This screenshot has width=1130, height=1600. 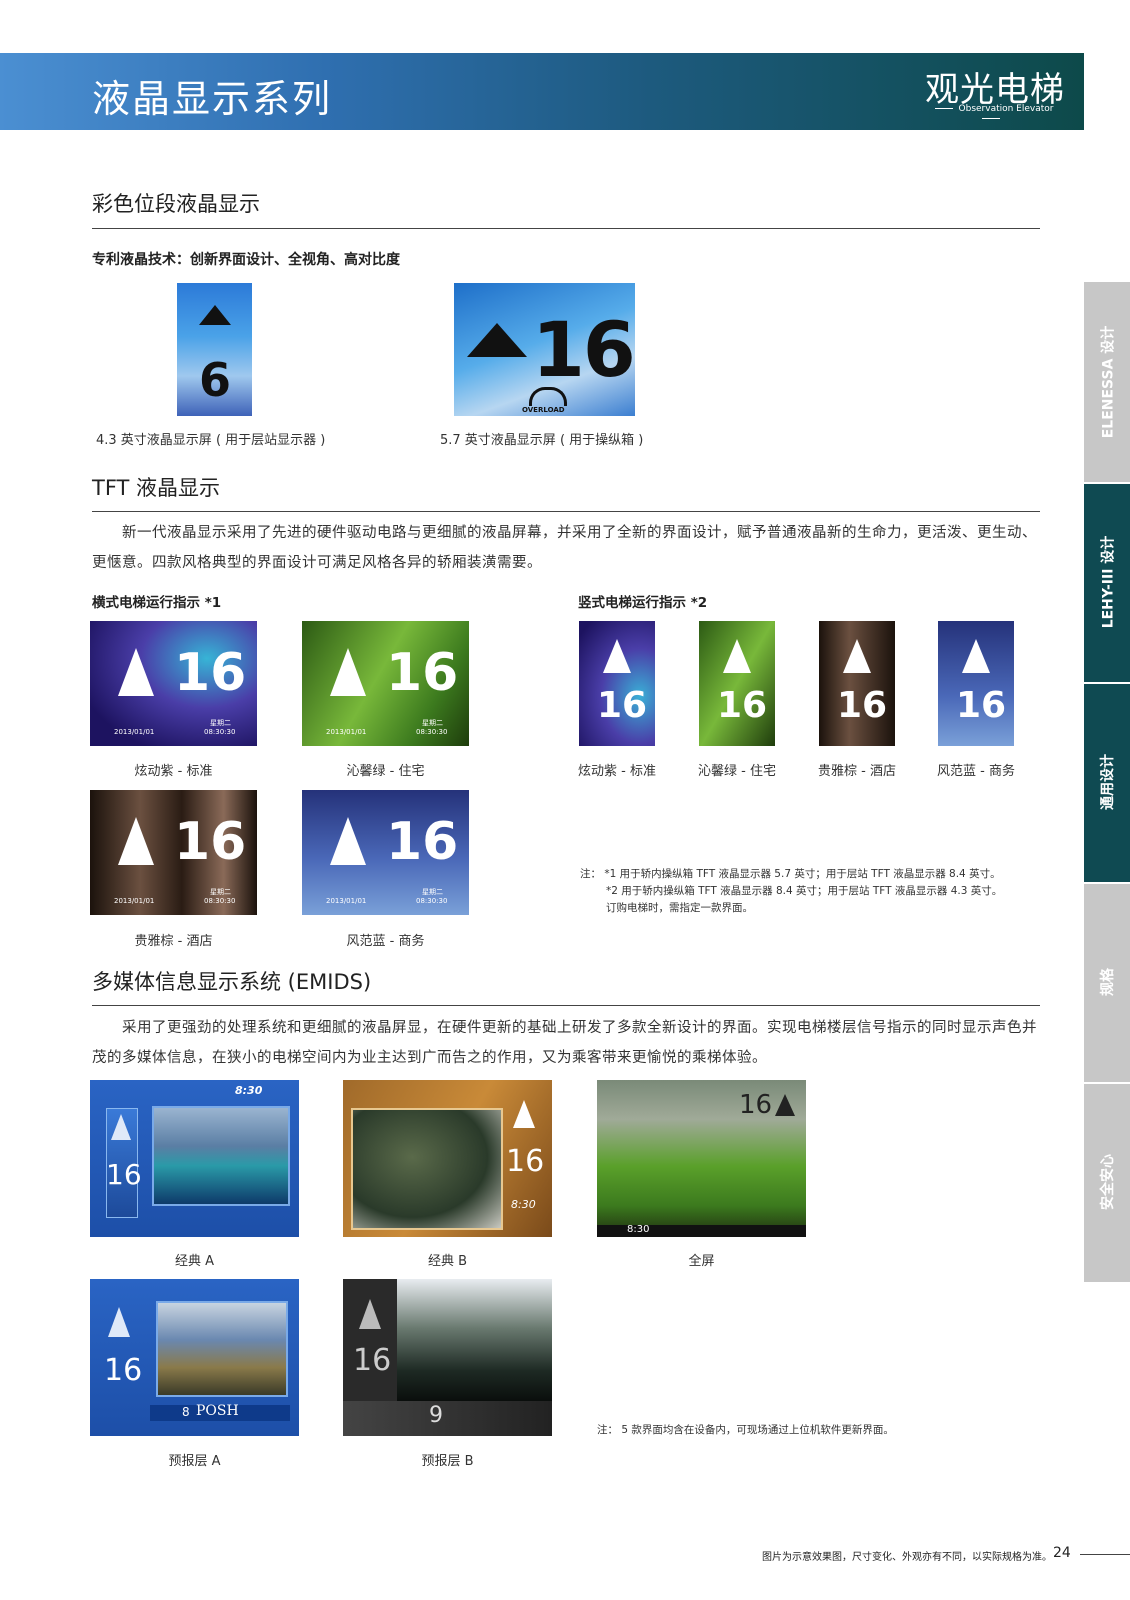 I want to click on horizontal-label: 横式电梯运行指示 *1, so click(x=157, y=603).